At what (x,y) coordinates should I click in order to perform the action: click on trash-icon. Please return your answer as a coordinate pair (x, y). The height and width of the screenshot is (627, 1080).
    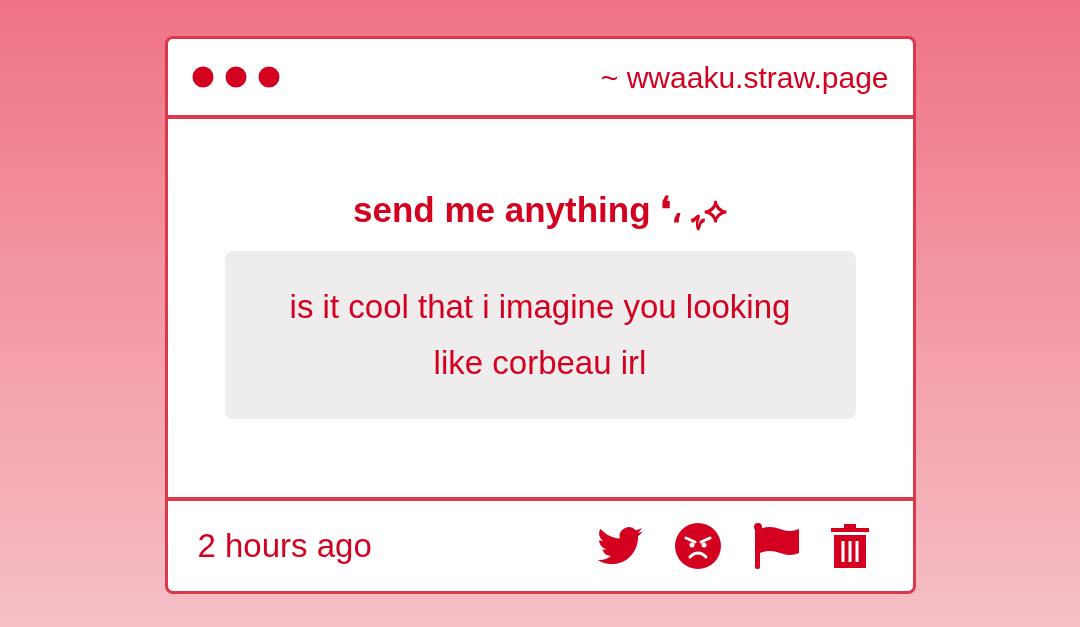
    Looking at the image, I should click on (849, 546).